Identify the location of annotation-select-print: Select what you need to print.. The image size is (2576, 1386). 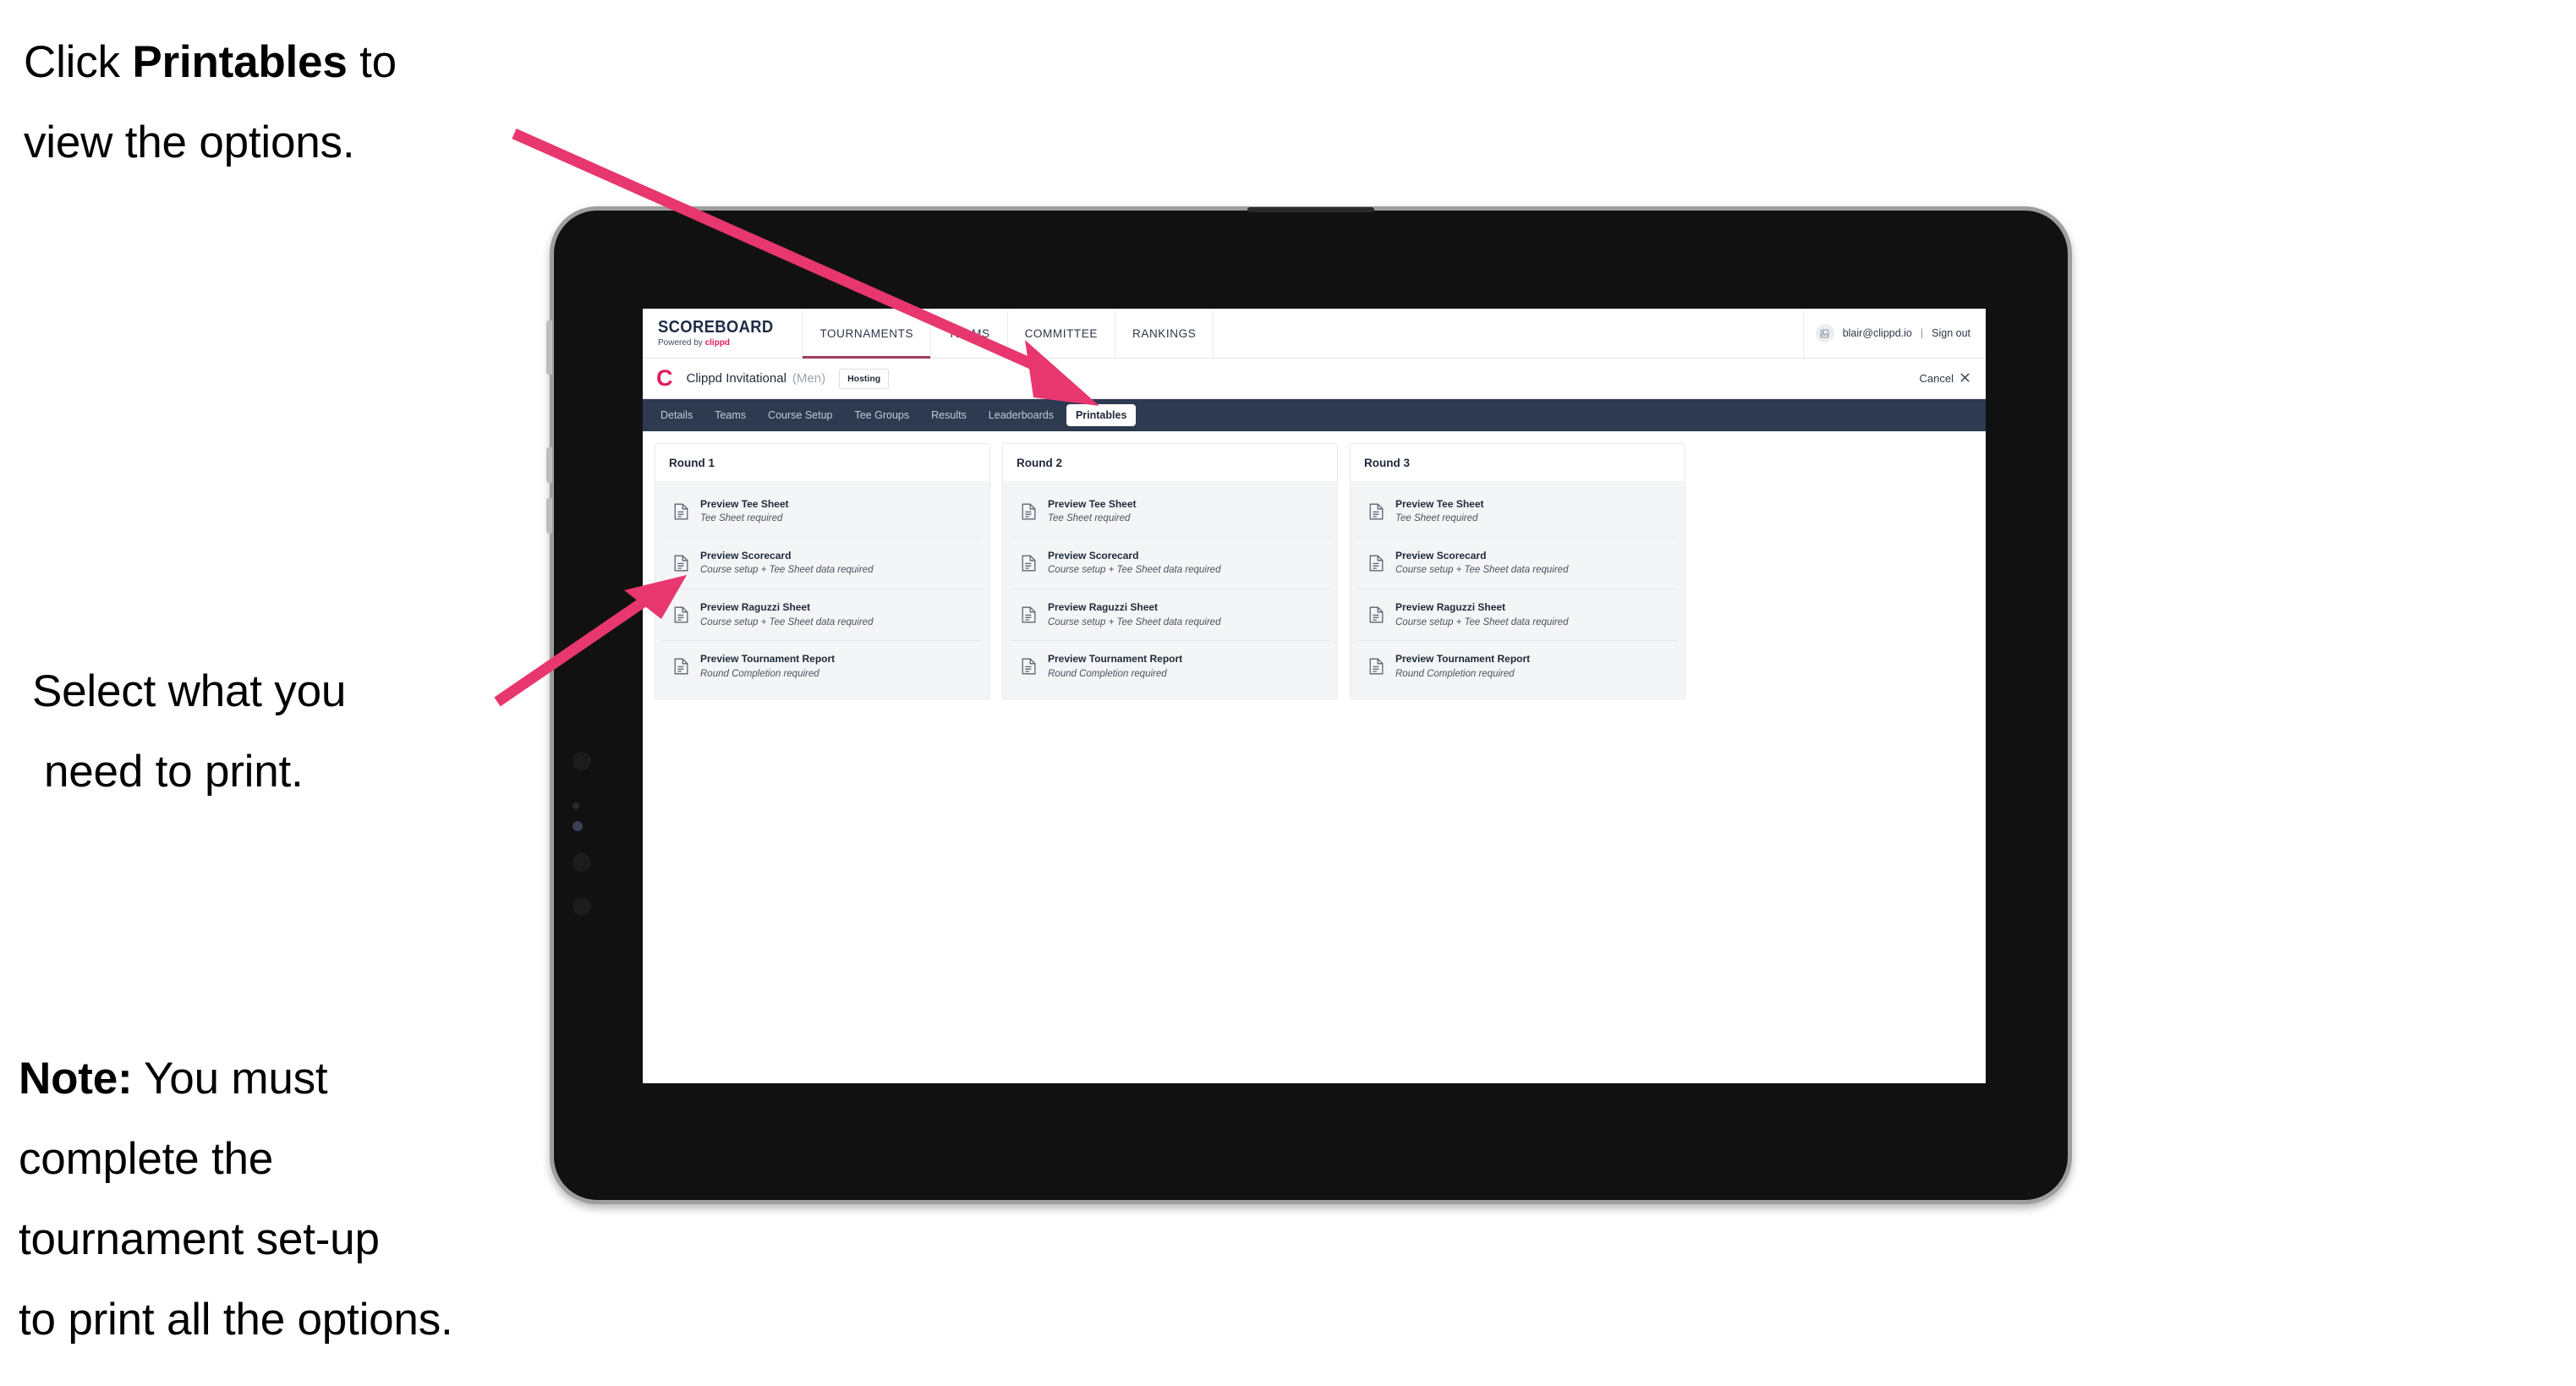
(294, 731).